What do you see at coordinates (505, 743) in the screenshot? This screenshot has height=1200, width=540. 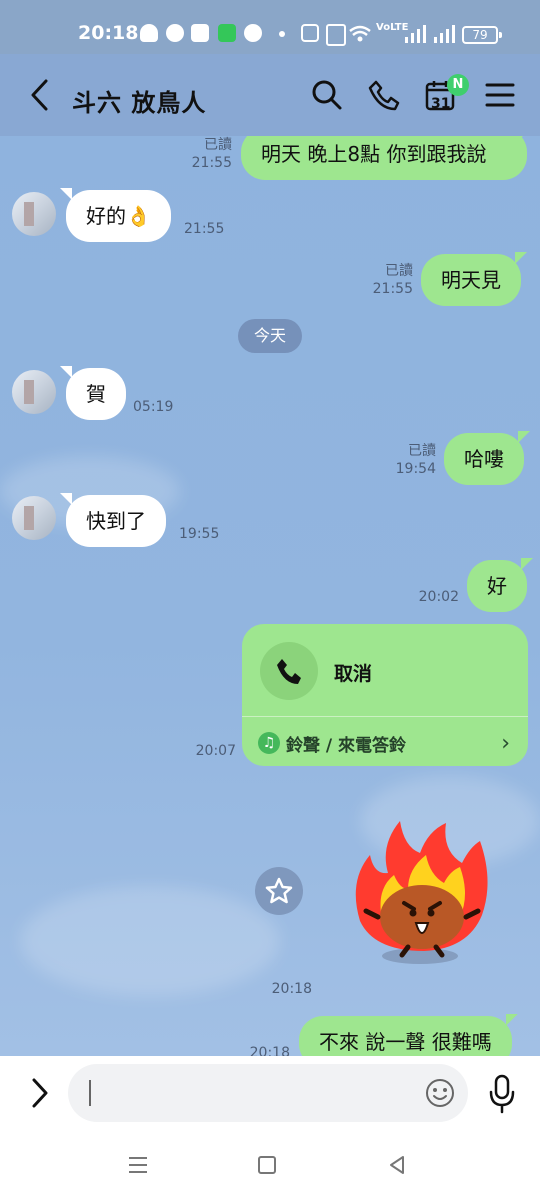 I see `chevron-right-icon: ›` at bounding box center [505, 743].